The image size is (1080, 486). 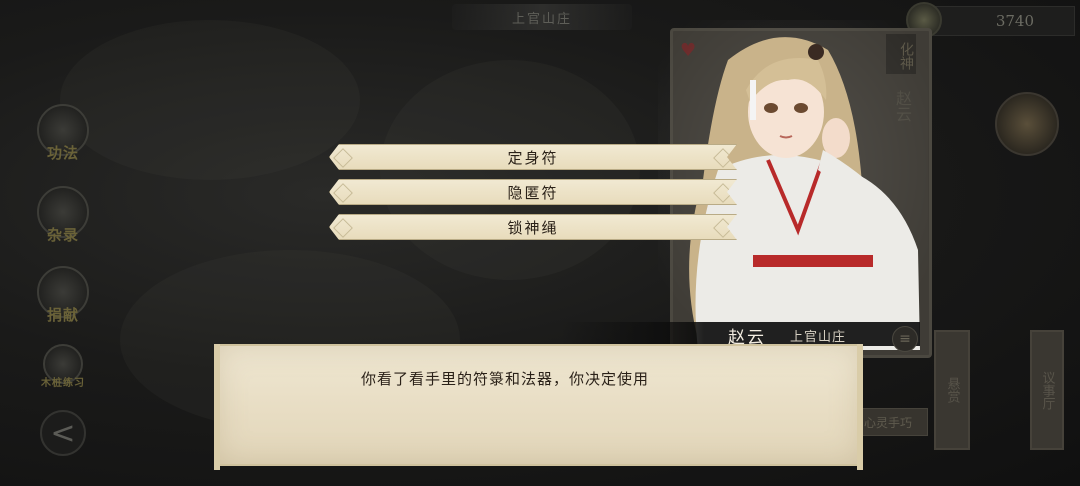 I want to click on side-button-zalu: 杂录, so click(x=63, y=215).